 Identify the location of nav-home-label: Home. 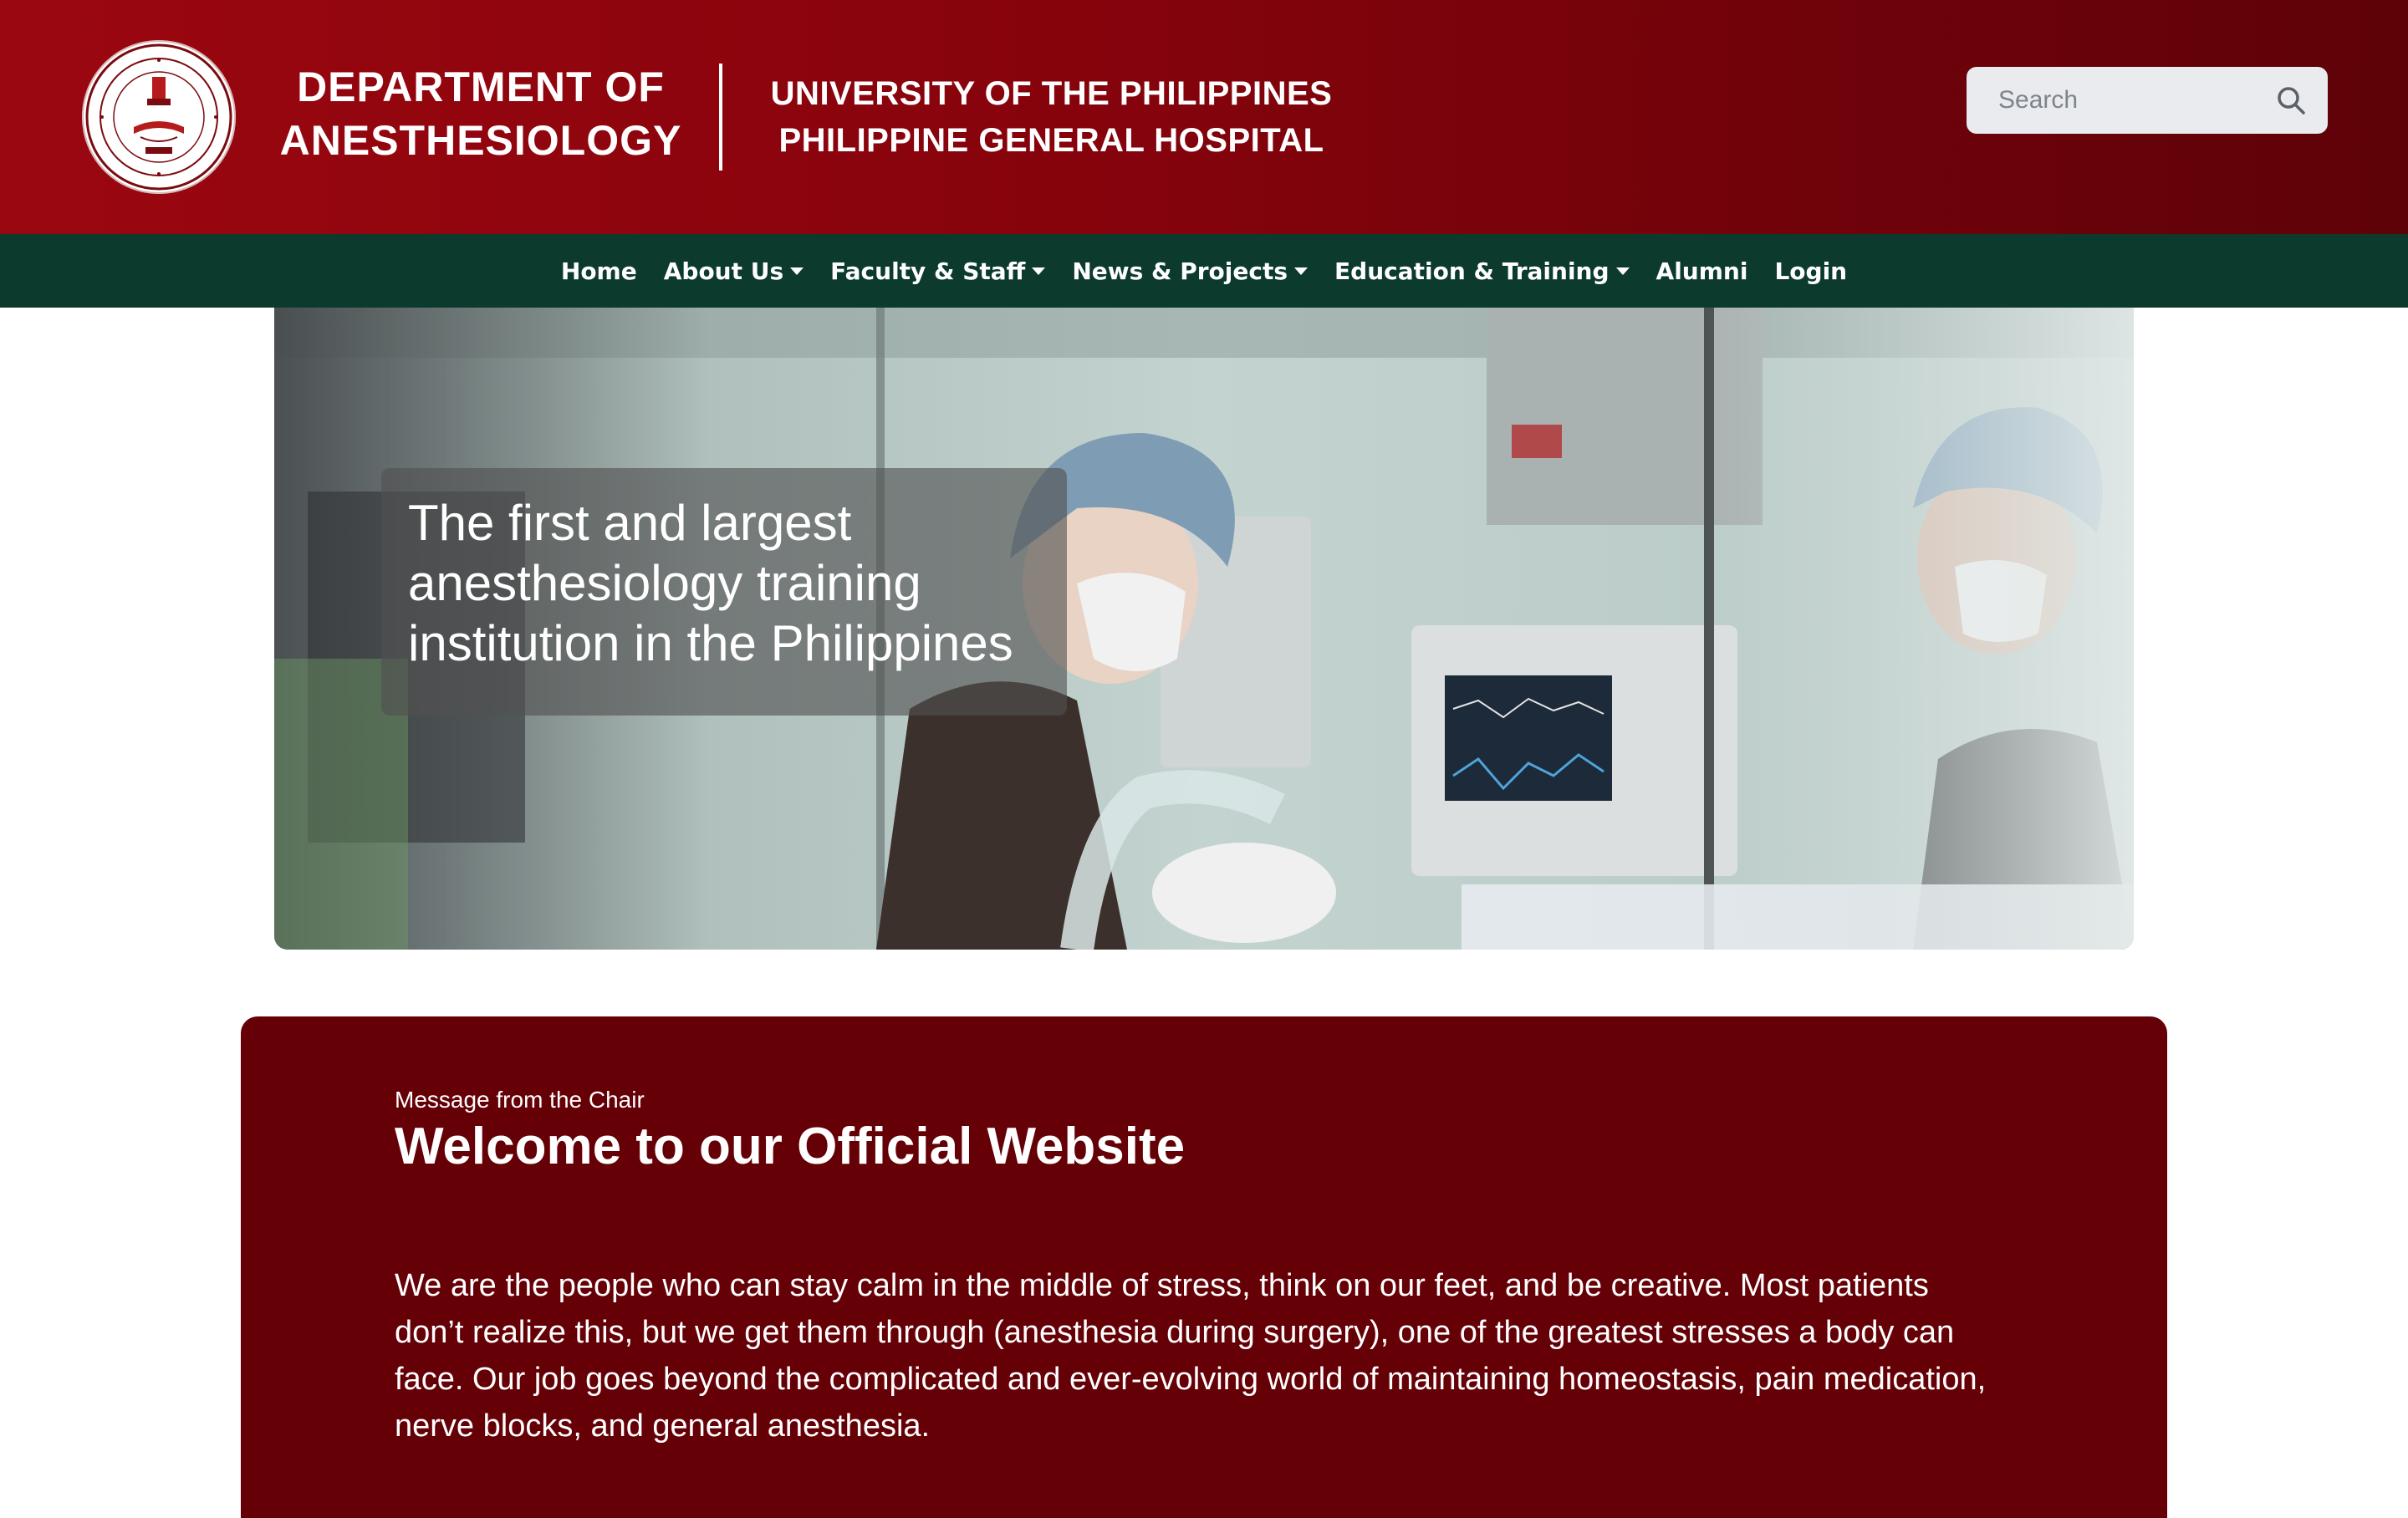
(598, 271).